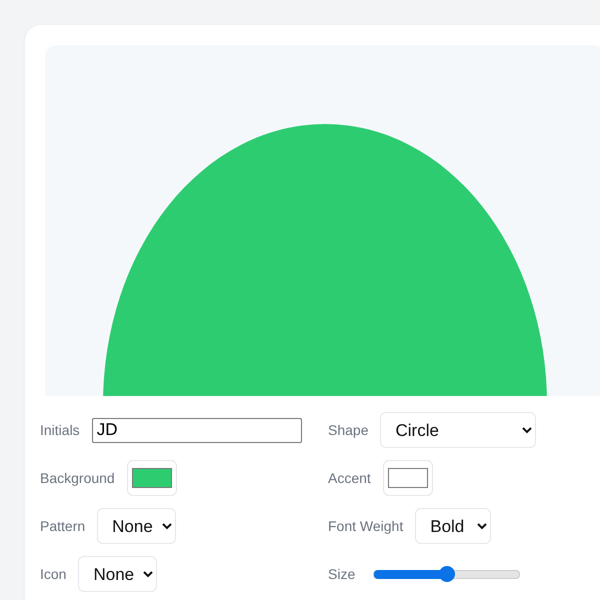 The height and width of the screenshot is (600, 600). What do you see at coordinates (197, 430) in the screenshot?
I see `initials-input: JD` at bounding box center [197, 430].